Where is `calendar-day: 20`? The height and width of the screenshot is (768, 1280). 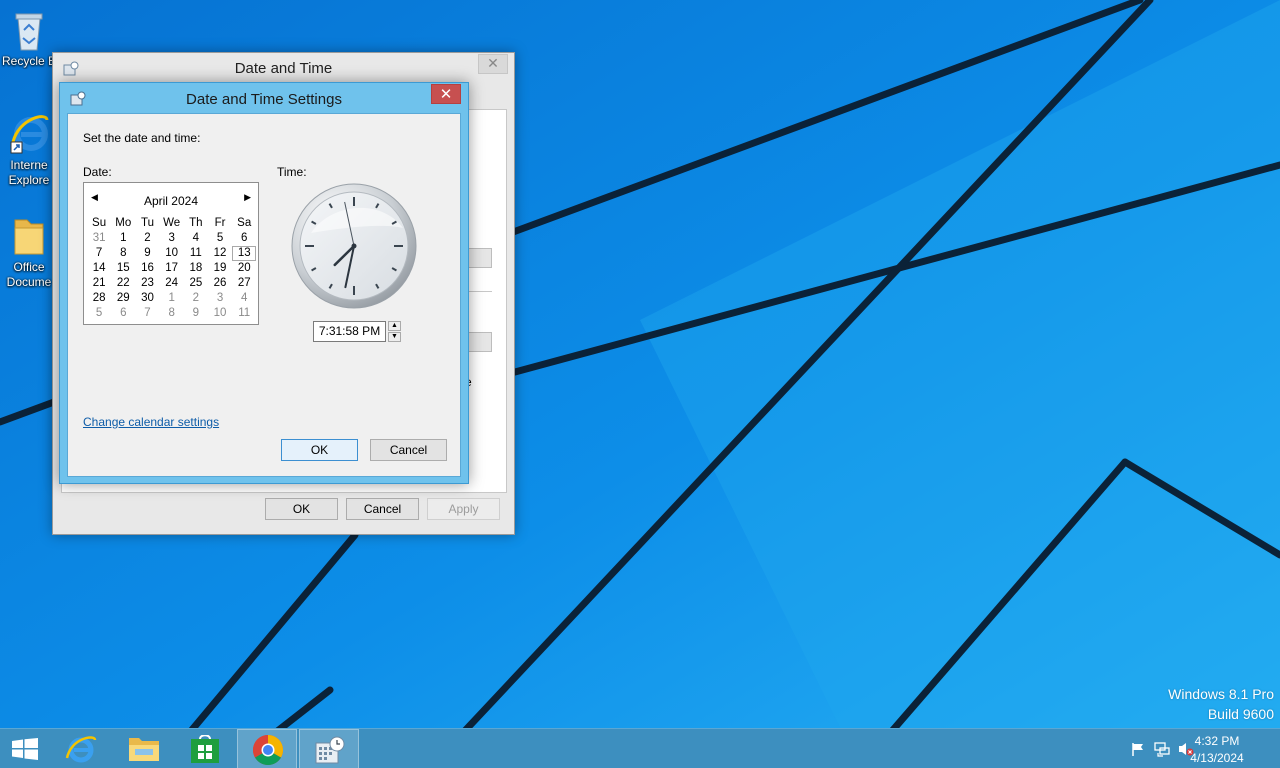 calendar-day: 20 is located at coordinates (244, 268).